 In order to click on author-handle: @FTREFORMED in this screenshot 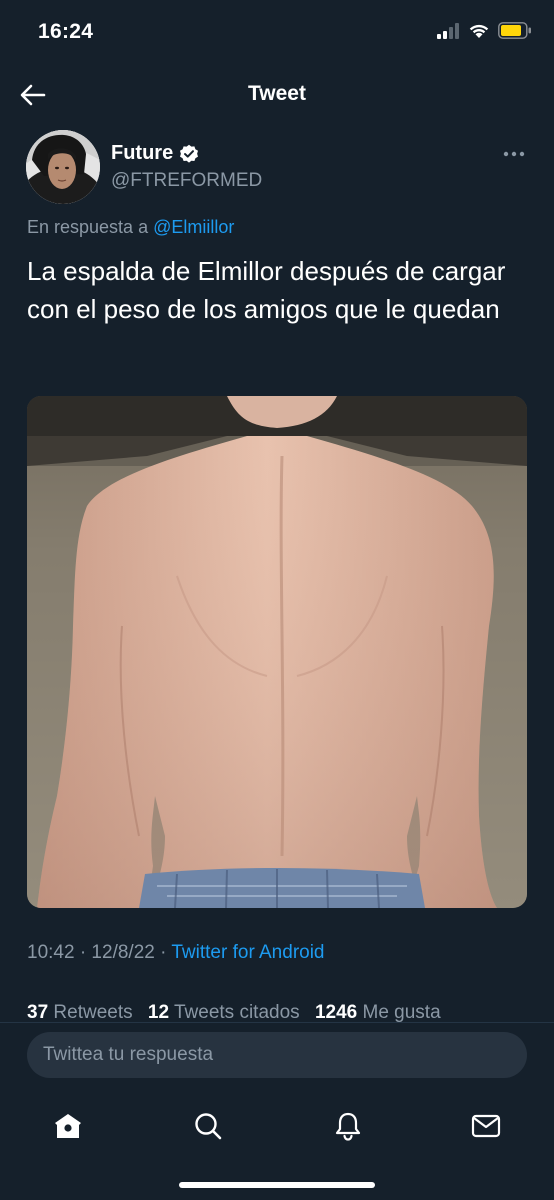, I will do `click(186, 181)`.